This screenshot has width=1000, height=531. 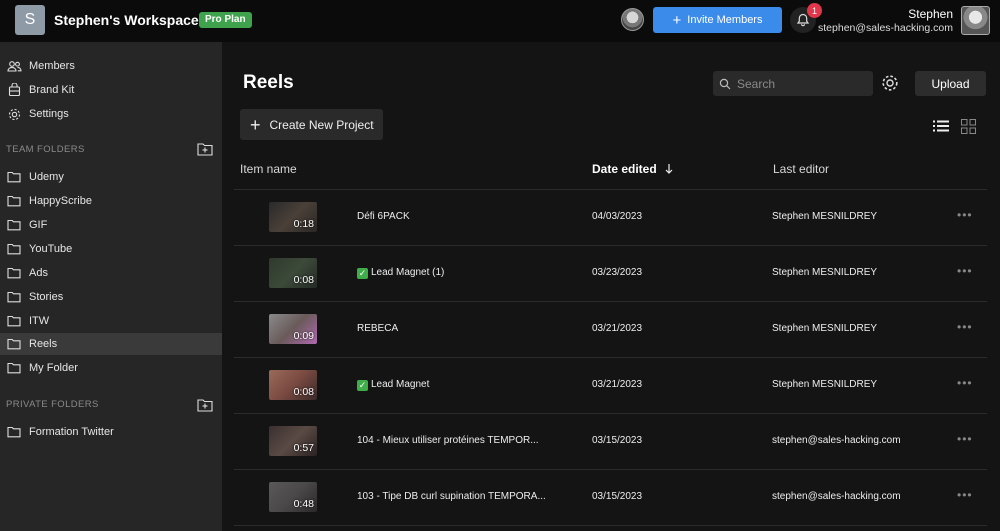 What do you see at coordinates (255, 124) in the screenshot?
I see `plus-icon: +` at bounding box center [255, 124].